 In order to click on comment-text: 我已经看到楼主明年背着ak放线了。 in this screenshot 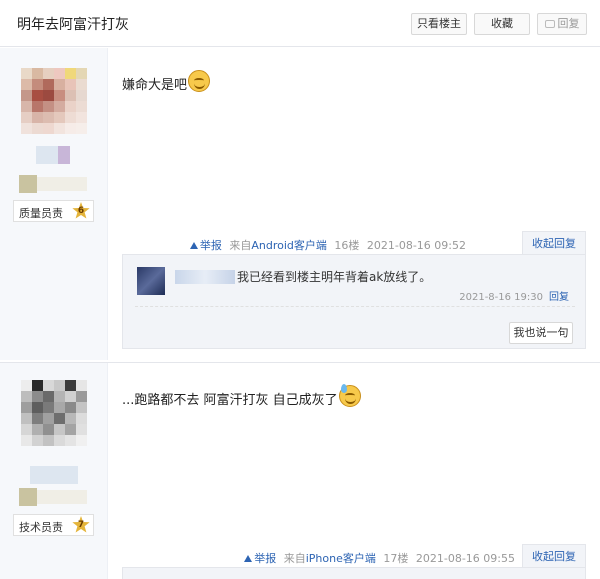, I will do `click(334, 277)`.